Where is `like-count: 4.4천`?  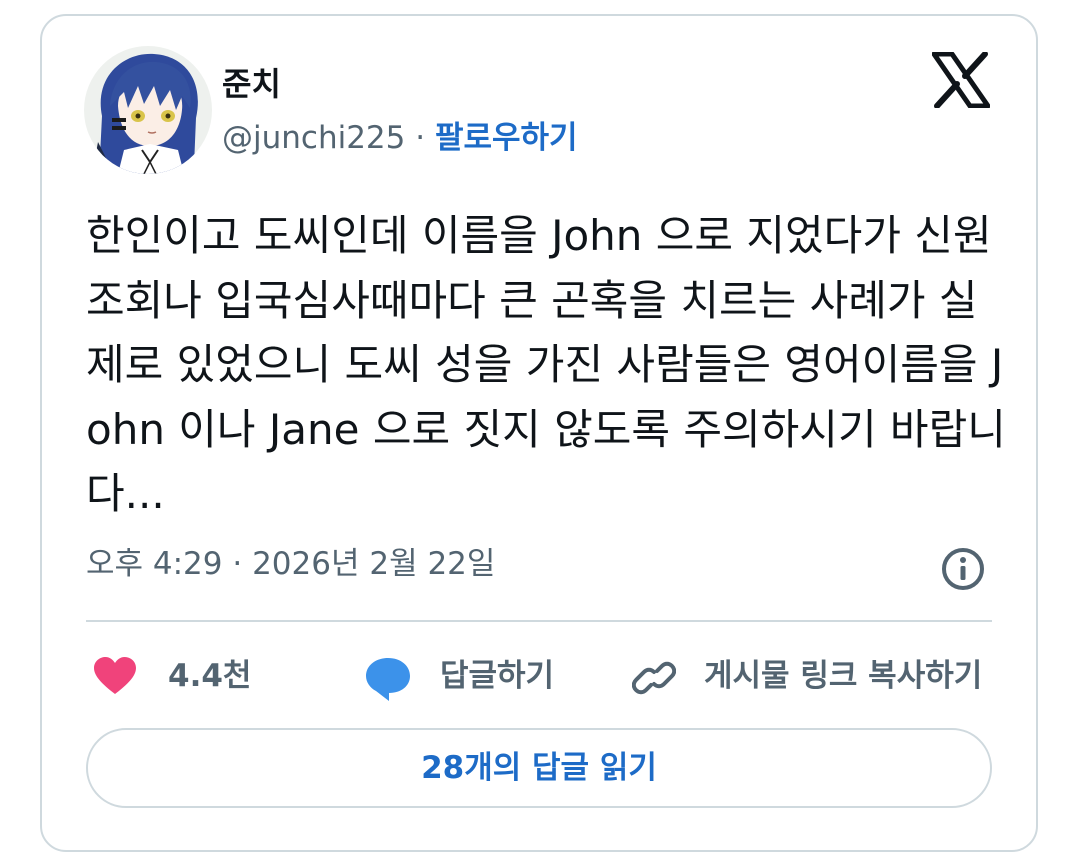
like-count: 4.4천 is located at coordinates (210, 676).